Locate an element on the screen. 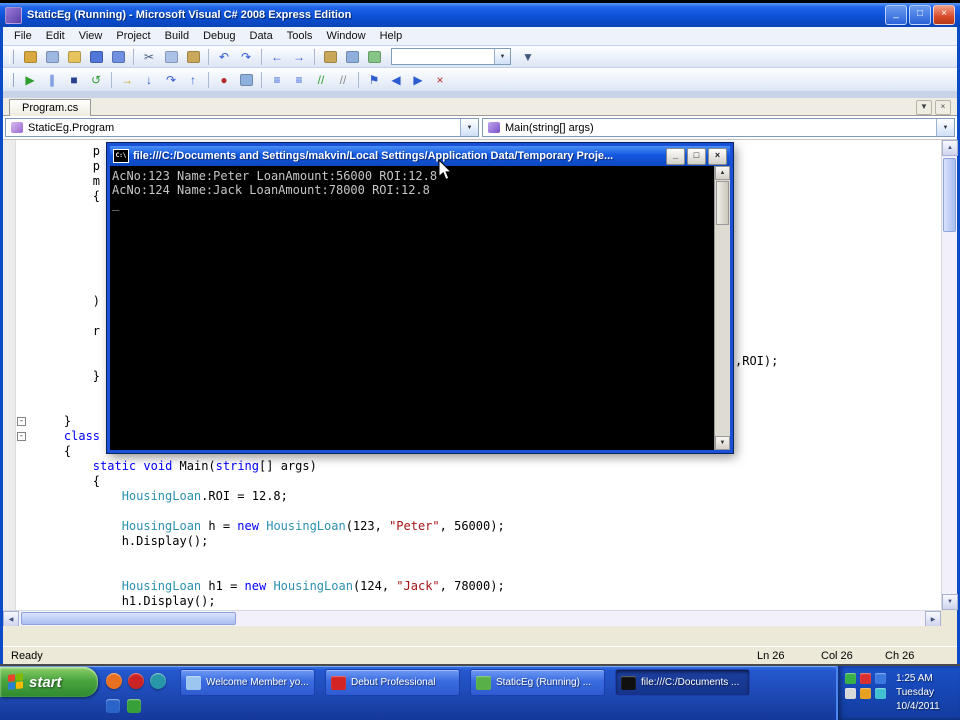 This screenshot has width=960, height=720. menu-data: Data is located at coordinates (261, 36).